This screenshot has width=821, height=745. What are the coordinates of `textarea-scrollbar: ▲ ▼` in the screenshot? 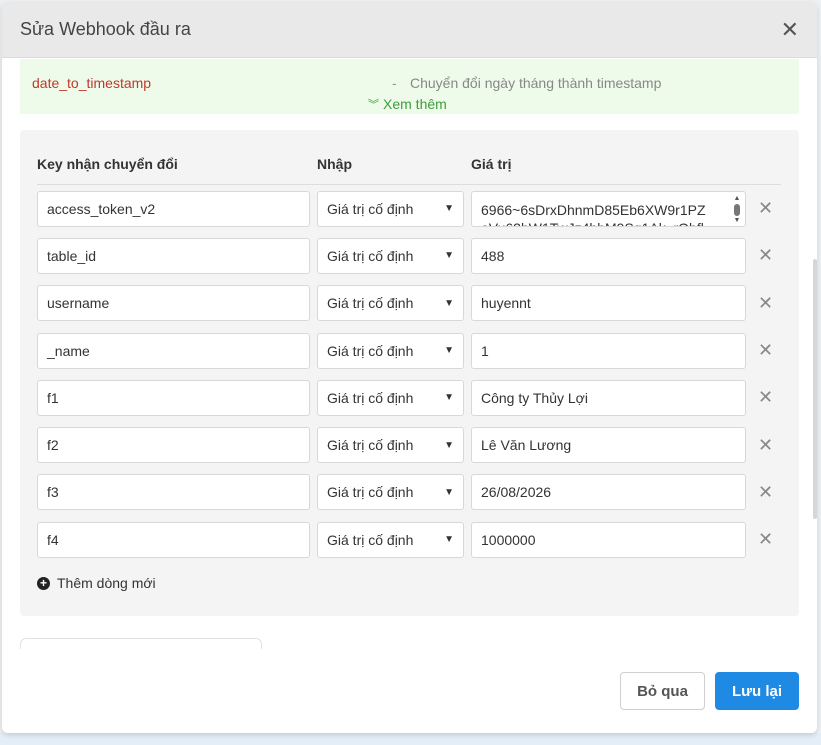 It's located at (737, 210).